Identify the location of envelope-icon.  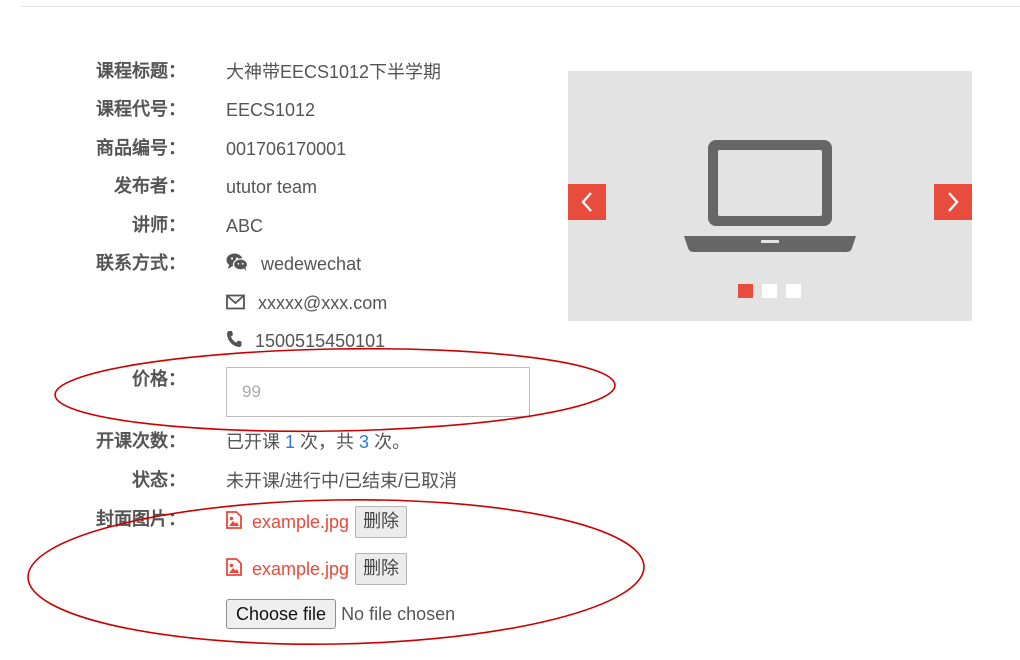
(236, 304).